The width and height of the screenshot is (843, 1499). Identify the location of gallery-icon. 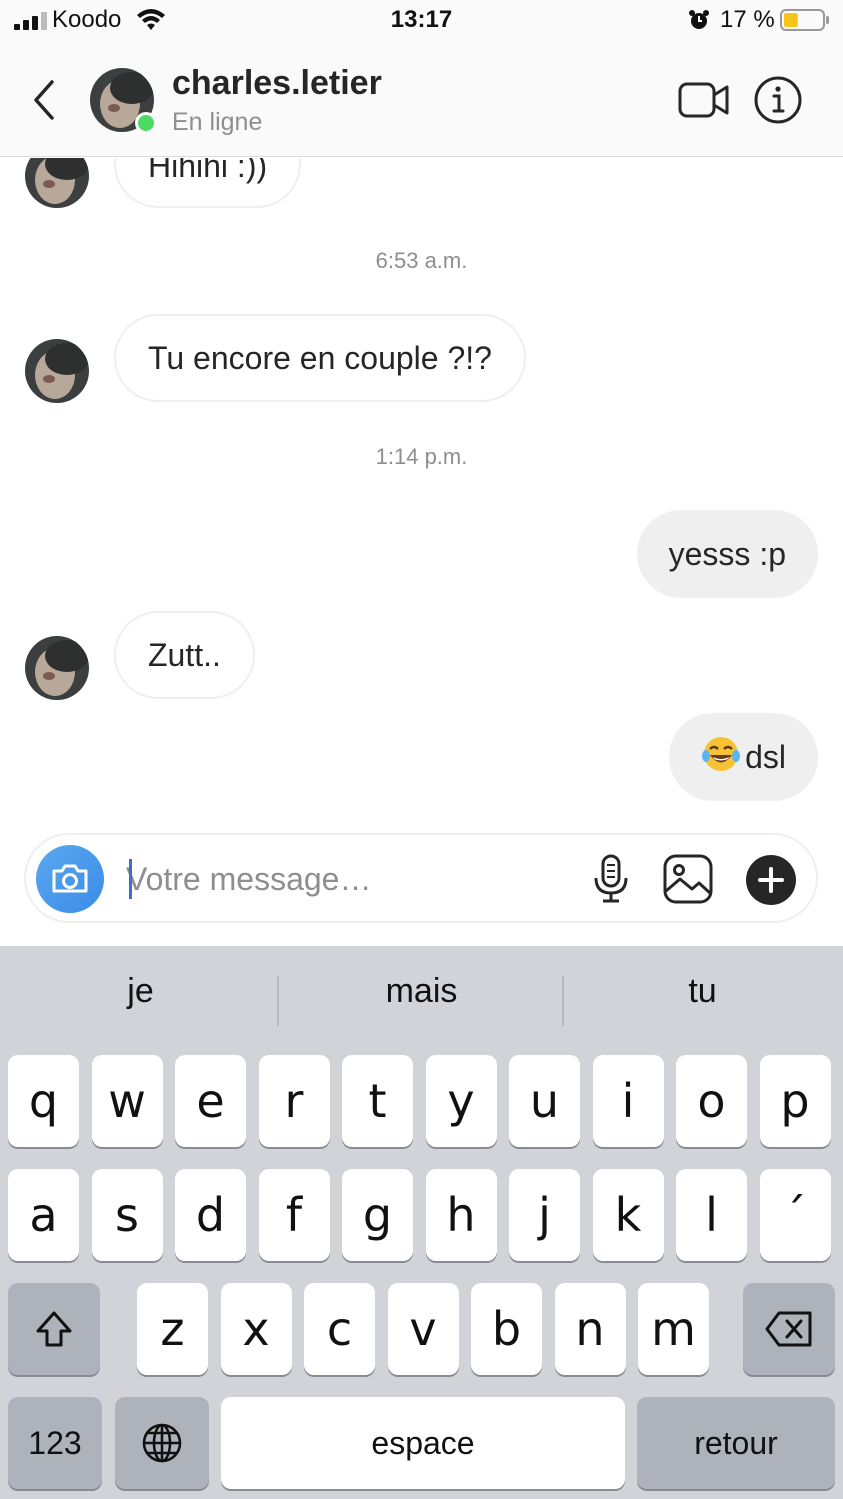
(688, 879).